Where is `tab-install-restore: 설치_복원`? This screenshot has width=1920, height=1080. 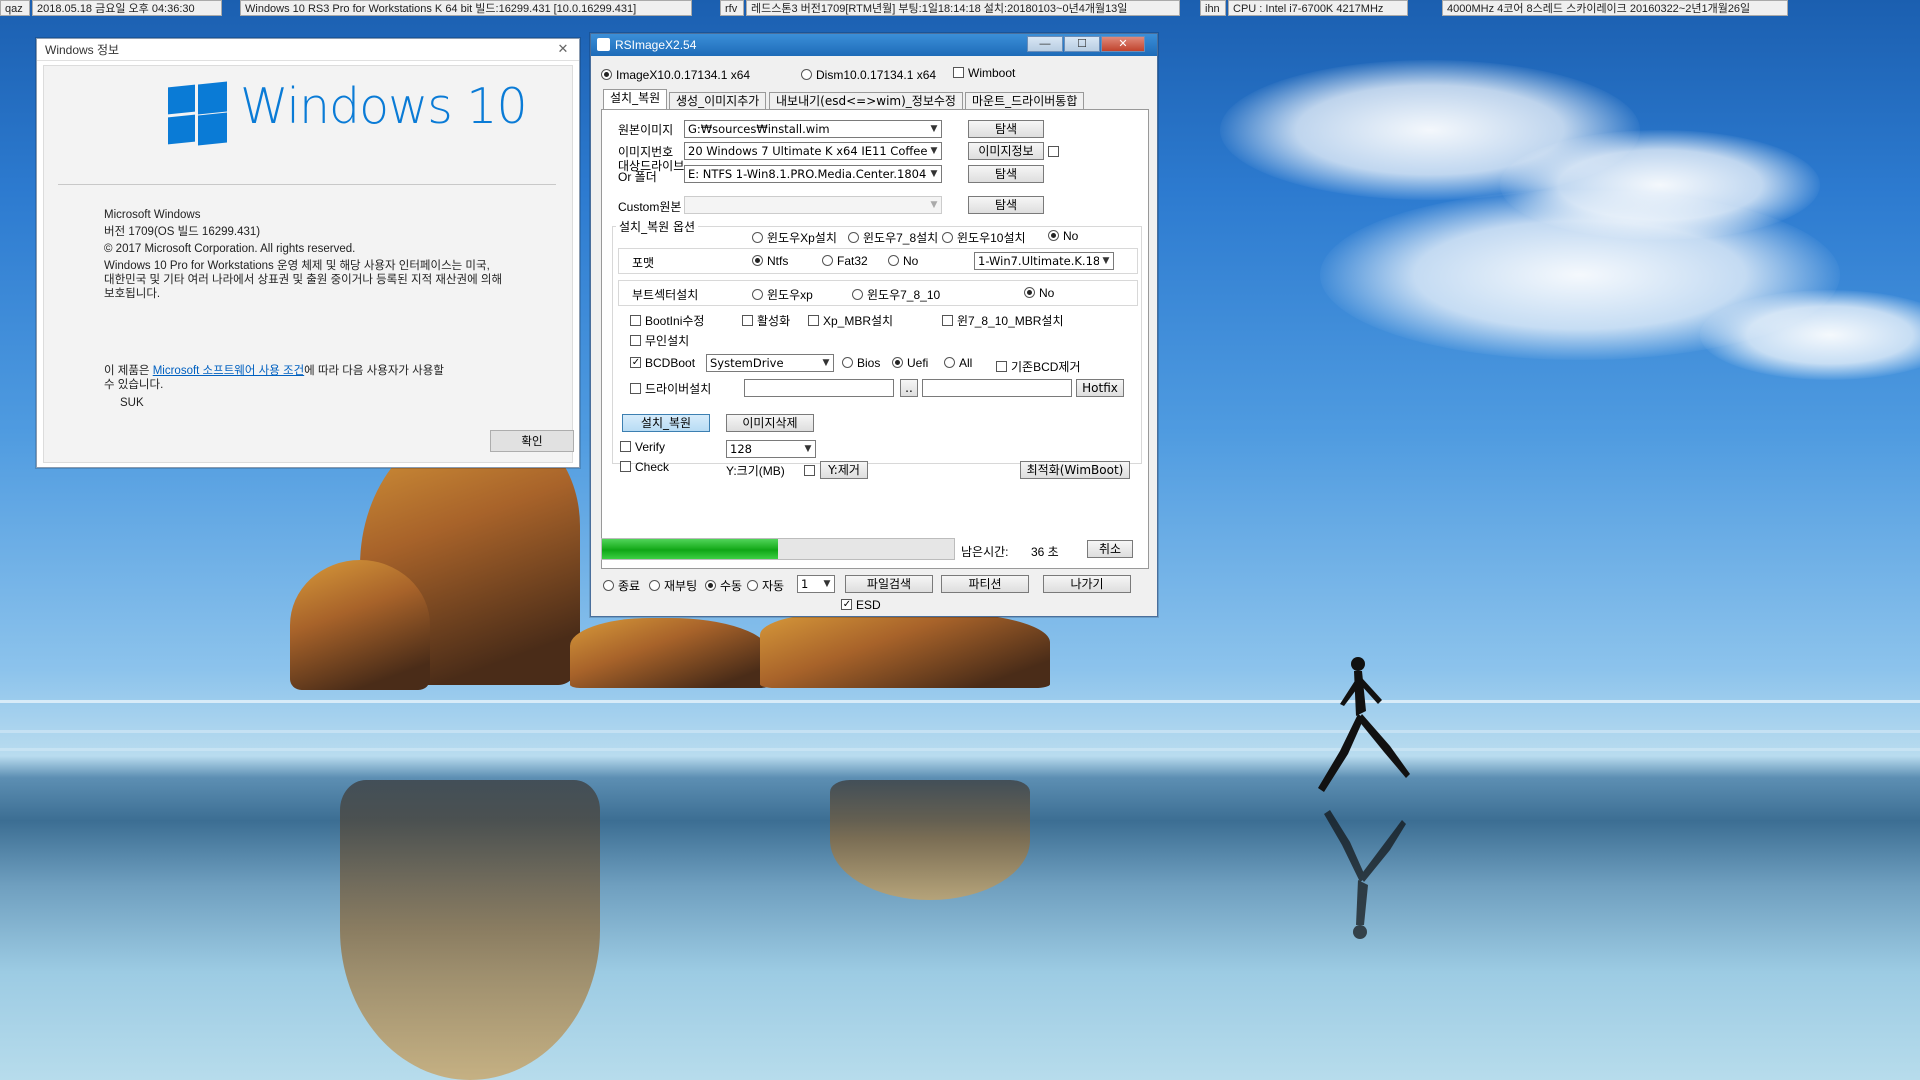 tab-install-restore: 설치_복원 is located at coordinates (635, 99).